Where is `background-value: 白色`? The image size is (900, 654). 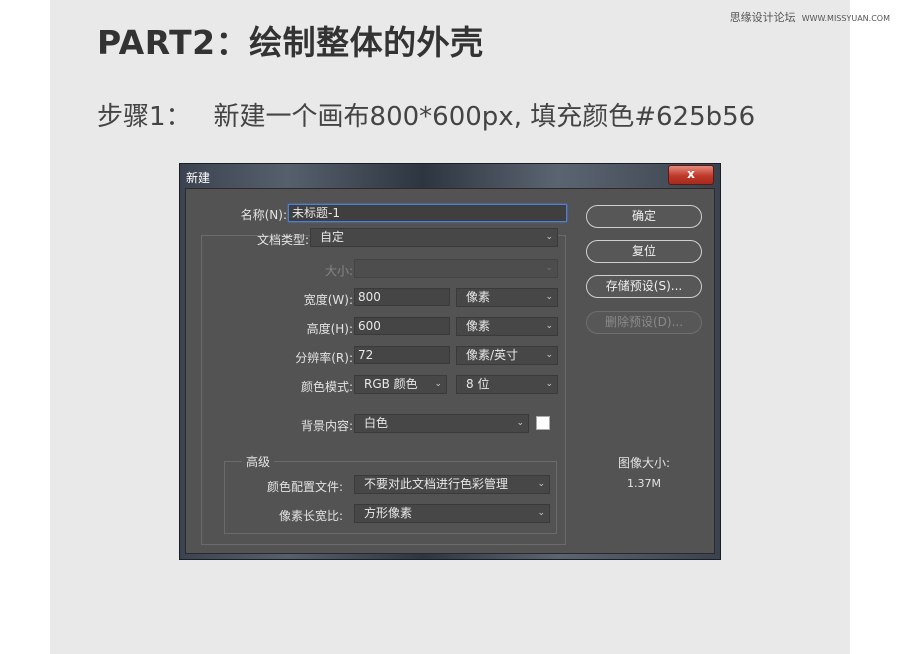 background-value: 白色 is located at coordinates (376, 423).